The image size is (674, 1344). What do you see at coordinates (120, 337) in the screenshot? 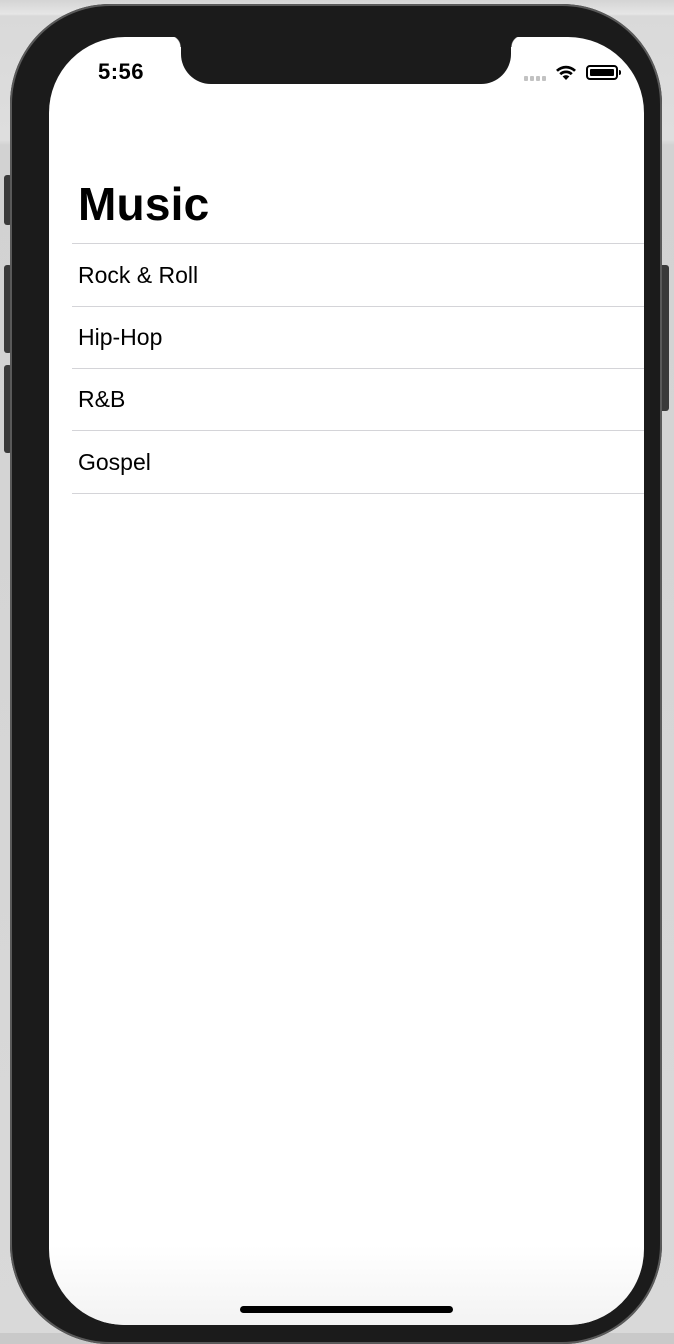
I see `list-item-label: Hip-Hop` at bounding box center [120, 337].